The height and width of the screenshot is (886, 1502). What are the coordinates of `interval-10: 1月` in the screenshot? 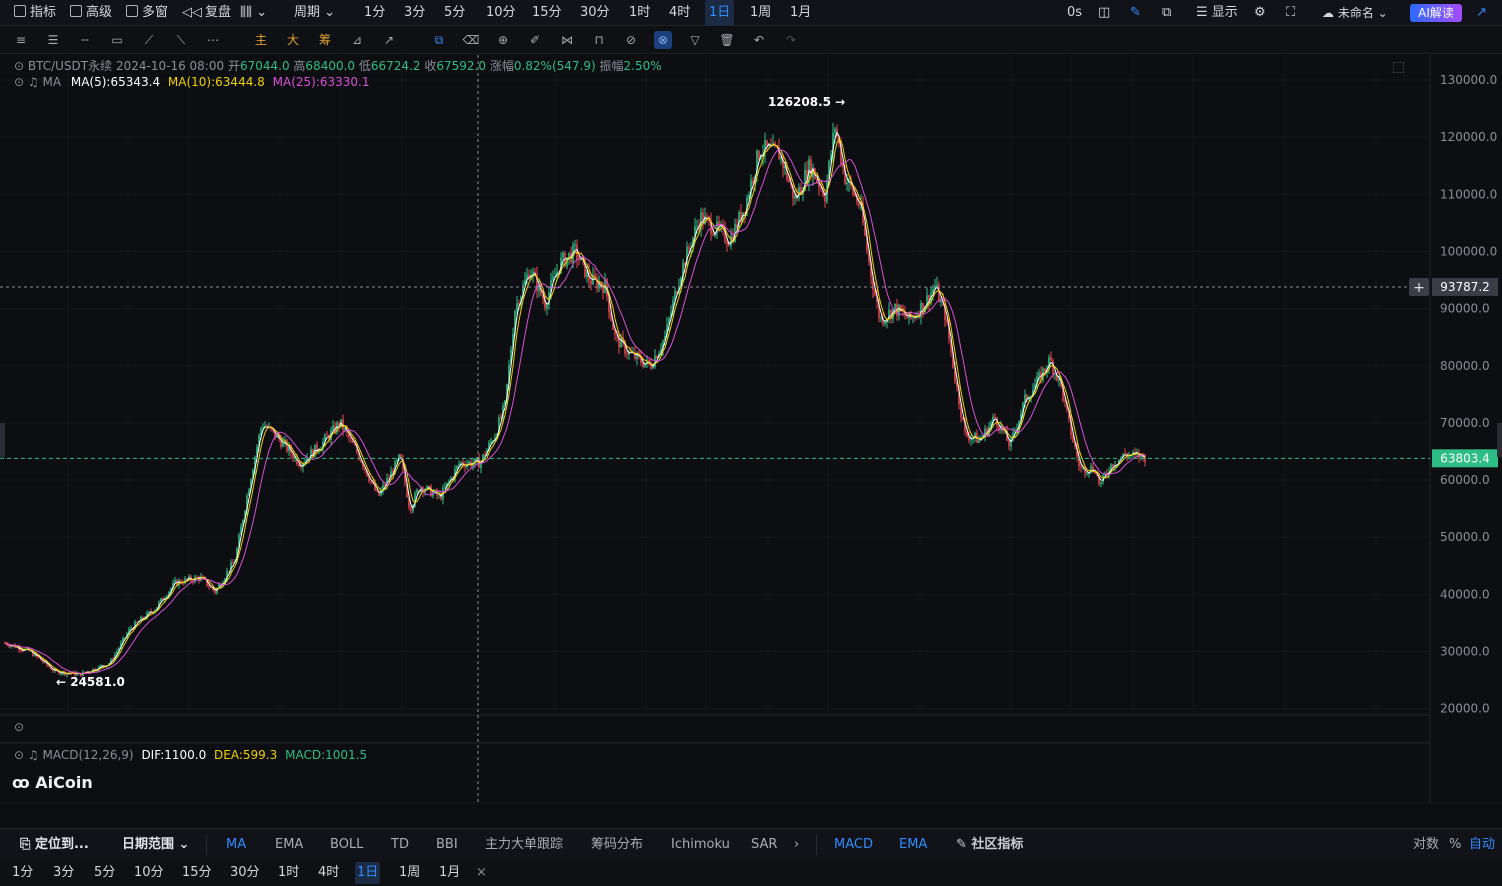 It's located at (800, 13).